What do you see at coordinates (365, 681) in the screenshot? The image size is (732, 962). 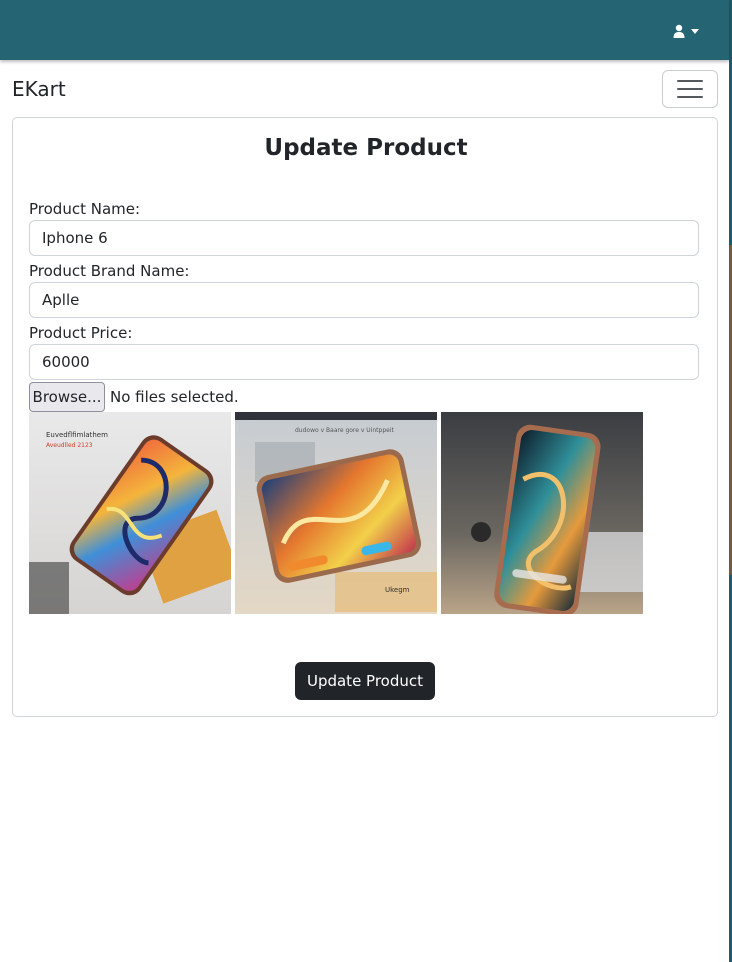 I see `update-product-button: Update Product` at bounding box center [365, 681].